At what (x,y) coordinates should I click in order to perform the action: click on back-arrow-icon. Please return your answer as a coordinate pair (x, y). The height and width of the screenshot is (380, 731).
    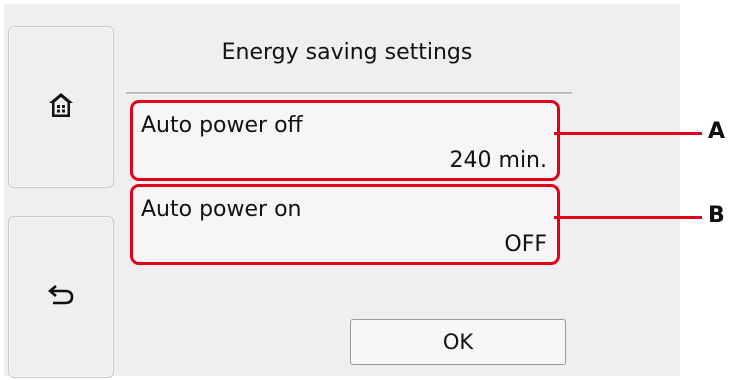
    Looking at the image, I should click on (61, 297).